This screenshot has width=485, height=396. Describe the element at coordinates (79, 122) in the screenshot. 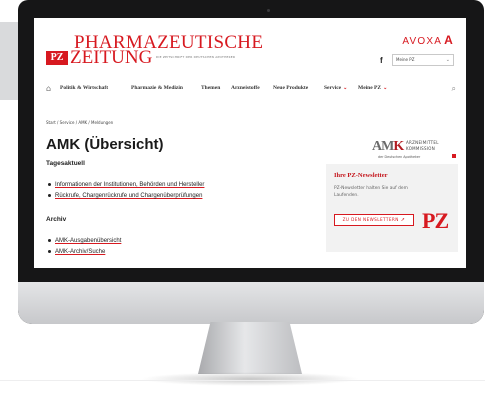

I see `breadcrumb: Start / Service / AMK / Meldungen` at that location.